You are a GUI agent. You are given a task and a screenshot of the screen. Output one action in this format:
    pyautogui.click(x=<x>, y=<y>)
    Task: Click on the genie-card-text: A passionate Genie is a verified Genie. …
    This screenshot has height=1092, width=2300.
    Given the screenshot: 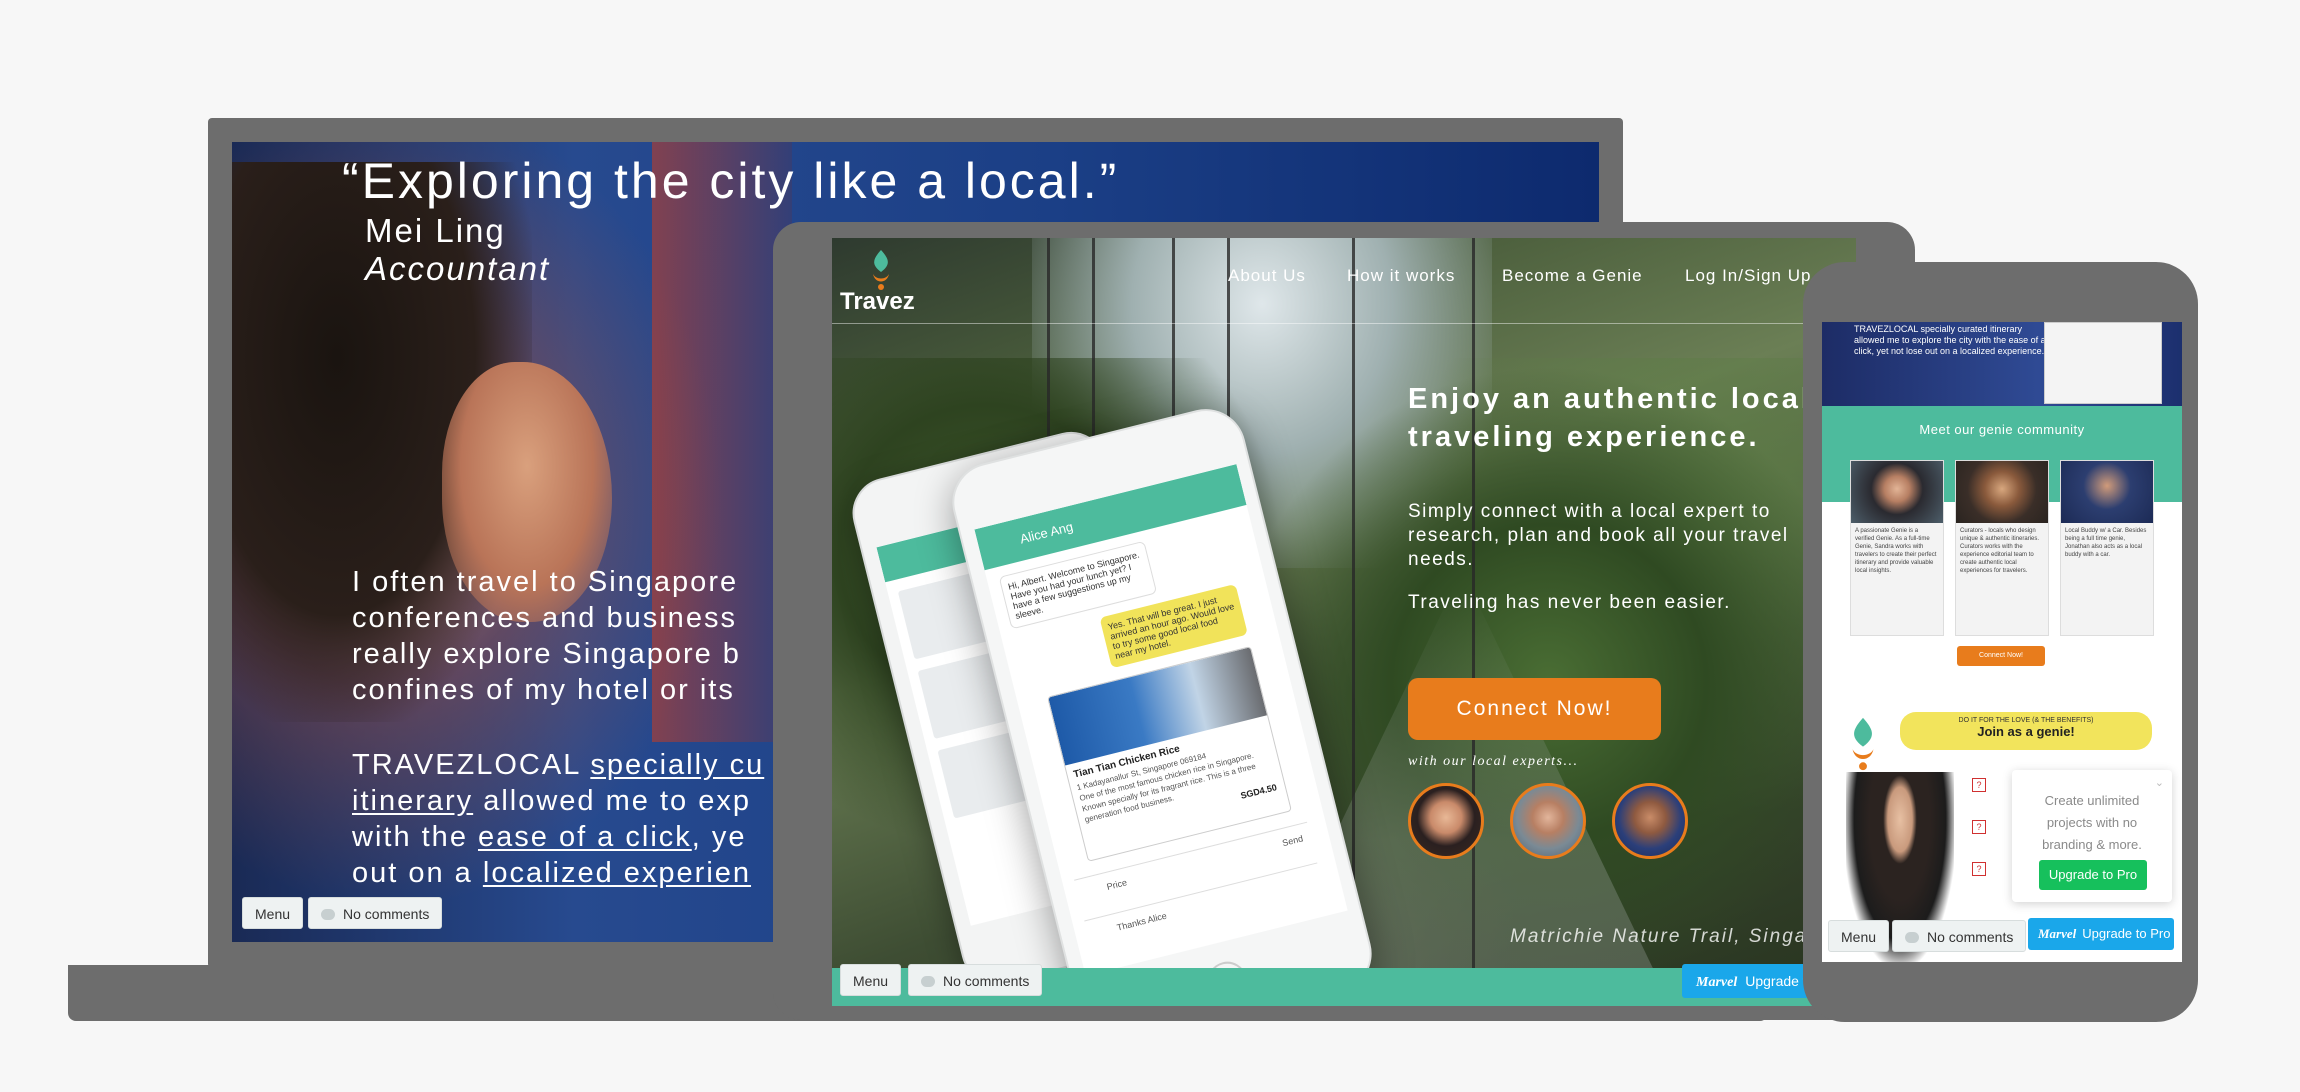 What is the action you would take?
    pyautogui.click(x=1896, y=551)
    